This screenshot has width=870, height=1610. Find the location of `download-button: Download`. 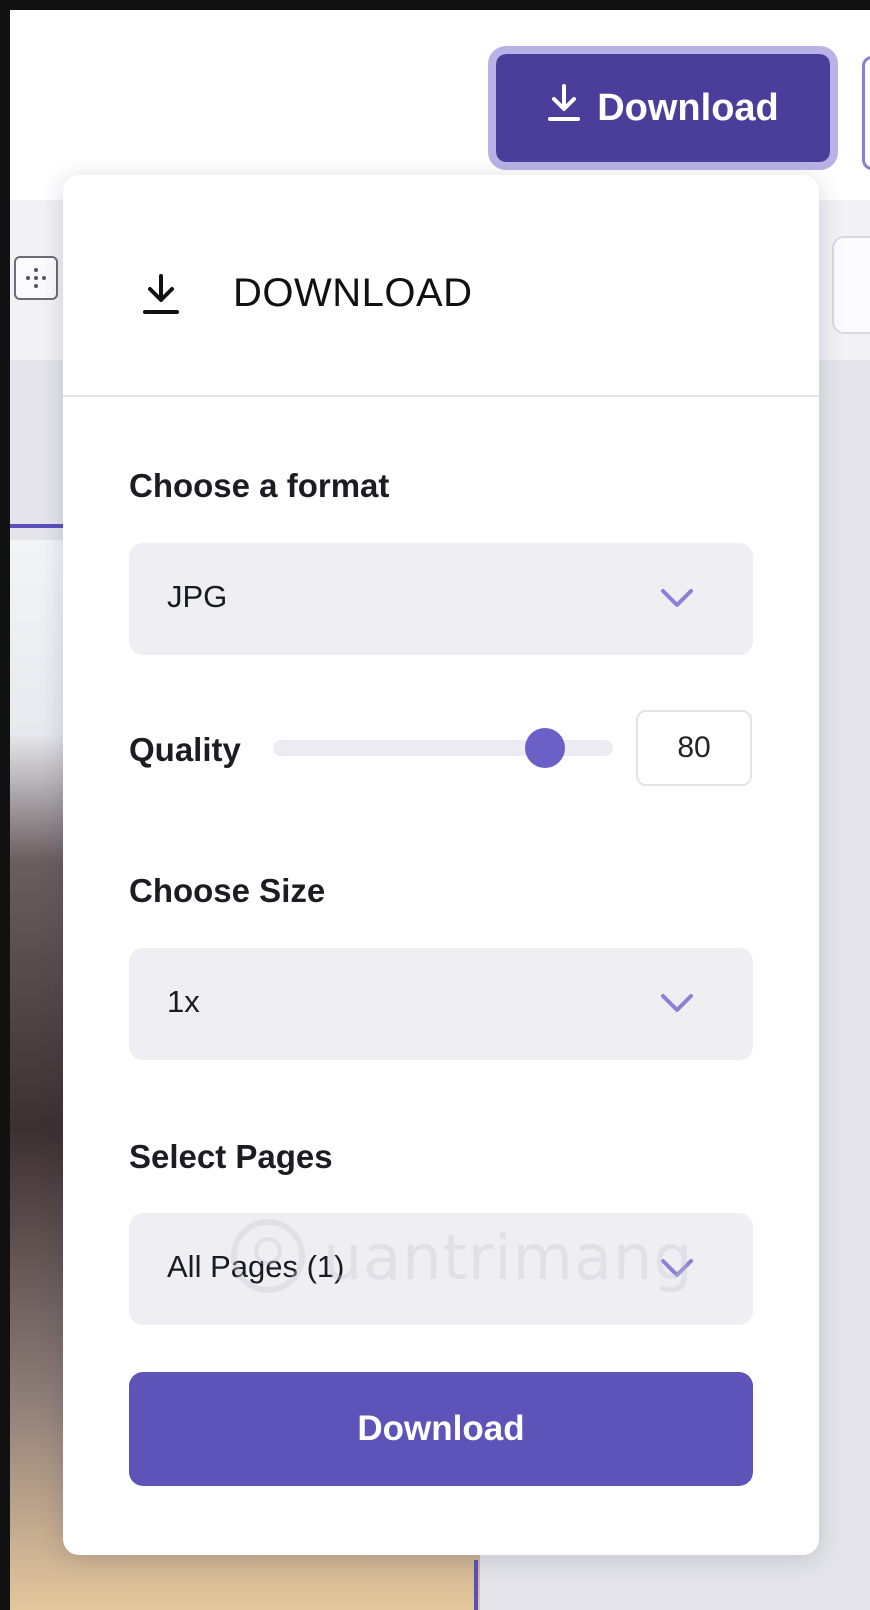

download-button: Download is located at coordinates (441, 1429).